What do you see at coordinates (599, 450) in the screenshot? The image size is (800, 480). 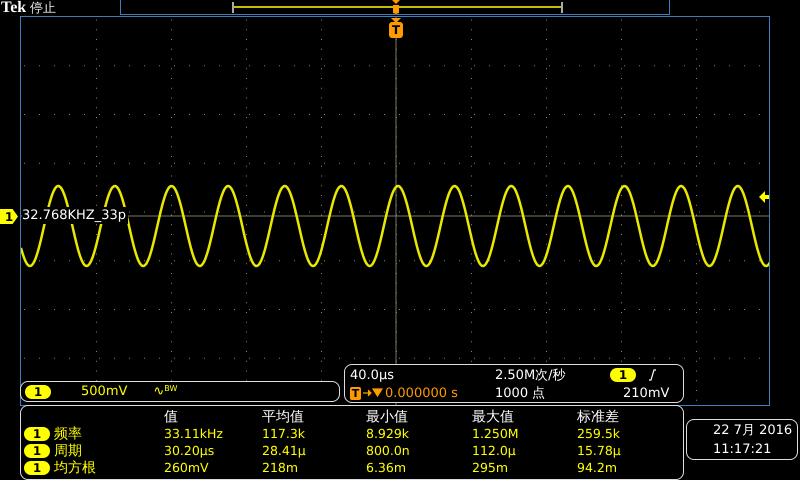 I see `measurement-value: 15.78µ` at bounding box center [599, 450].